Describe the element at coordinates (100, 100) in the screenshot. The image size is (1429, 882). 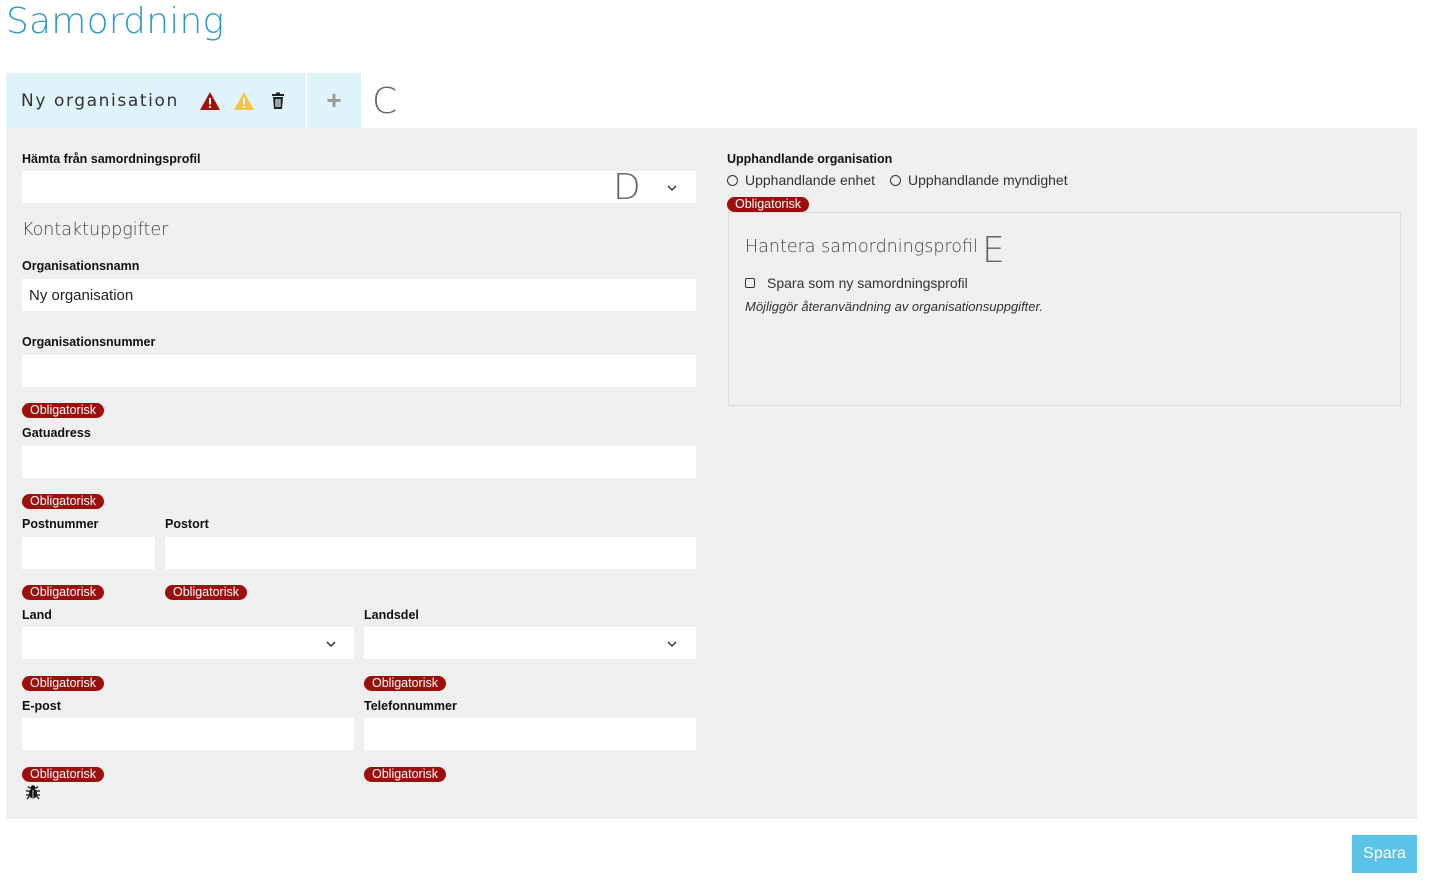
I see `tab-label: Ny organisation` at that location.